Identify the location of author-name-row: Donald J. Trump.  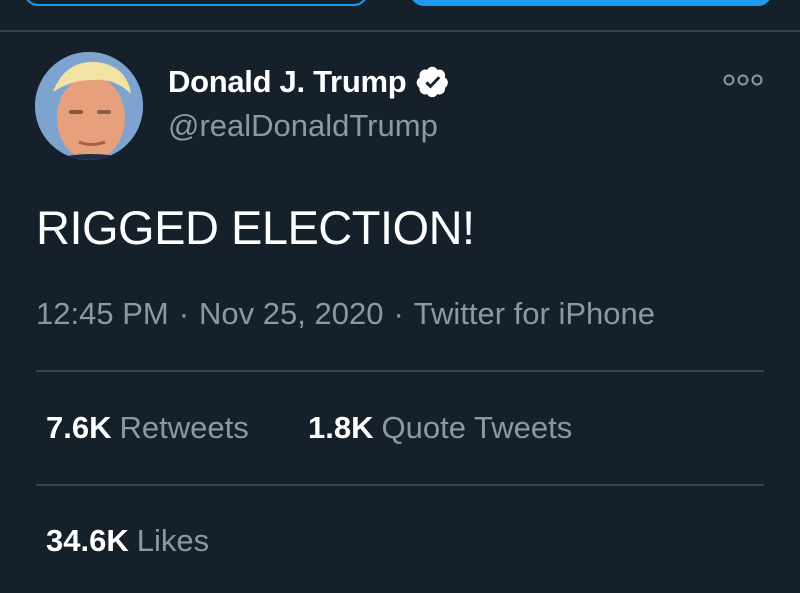
(309, 82).